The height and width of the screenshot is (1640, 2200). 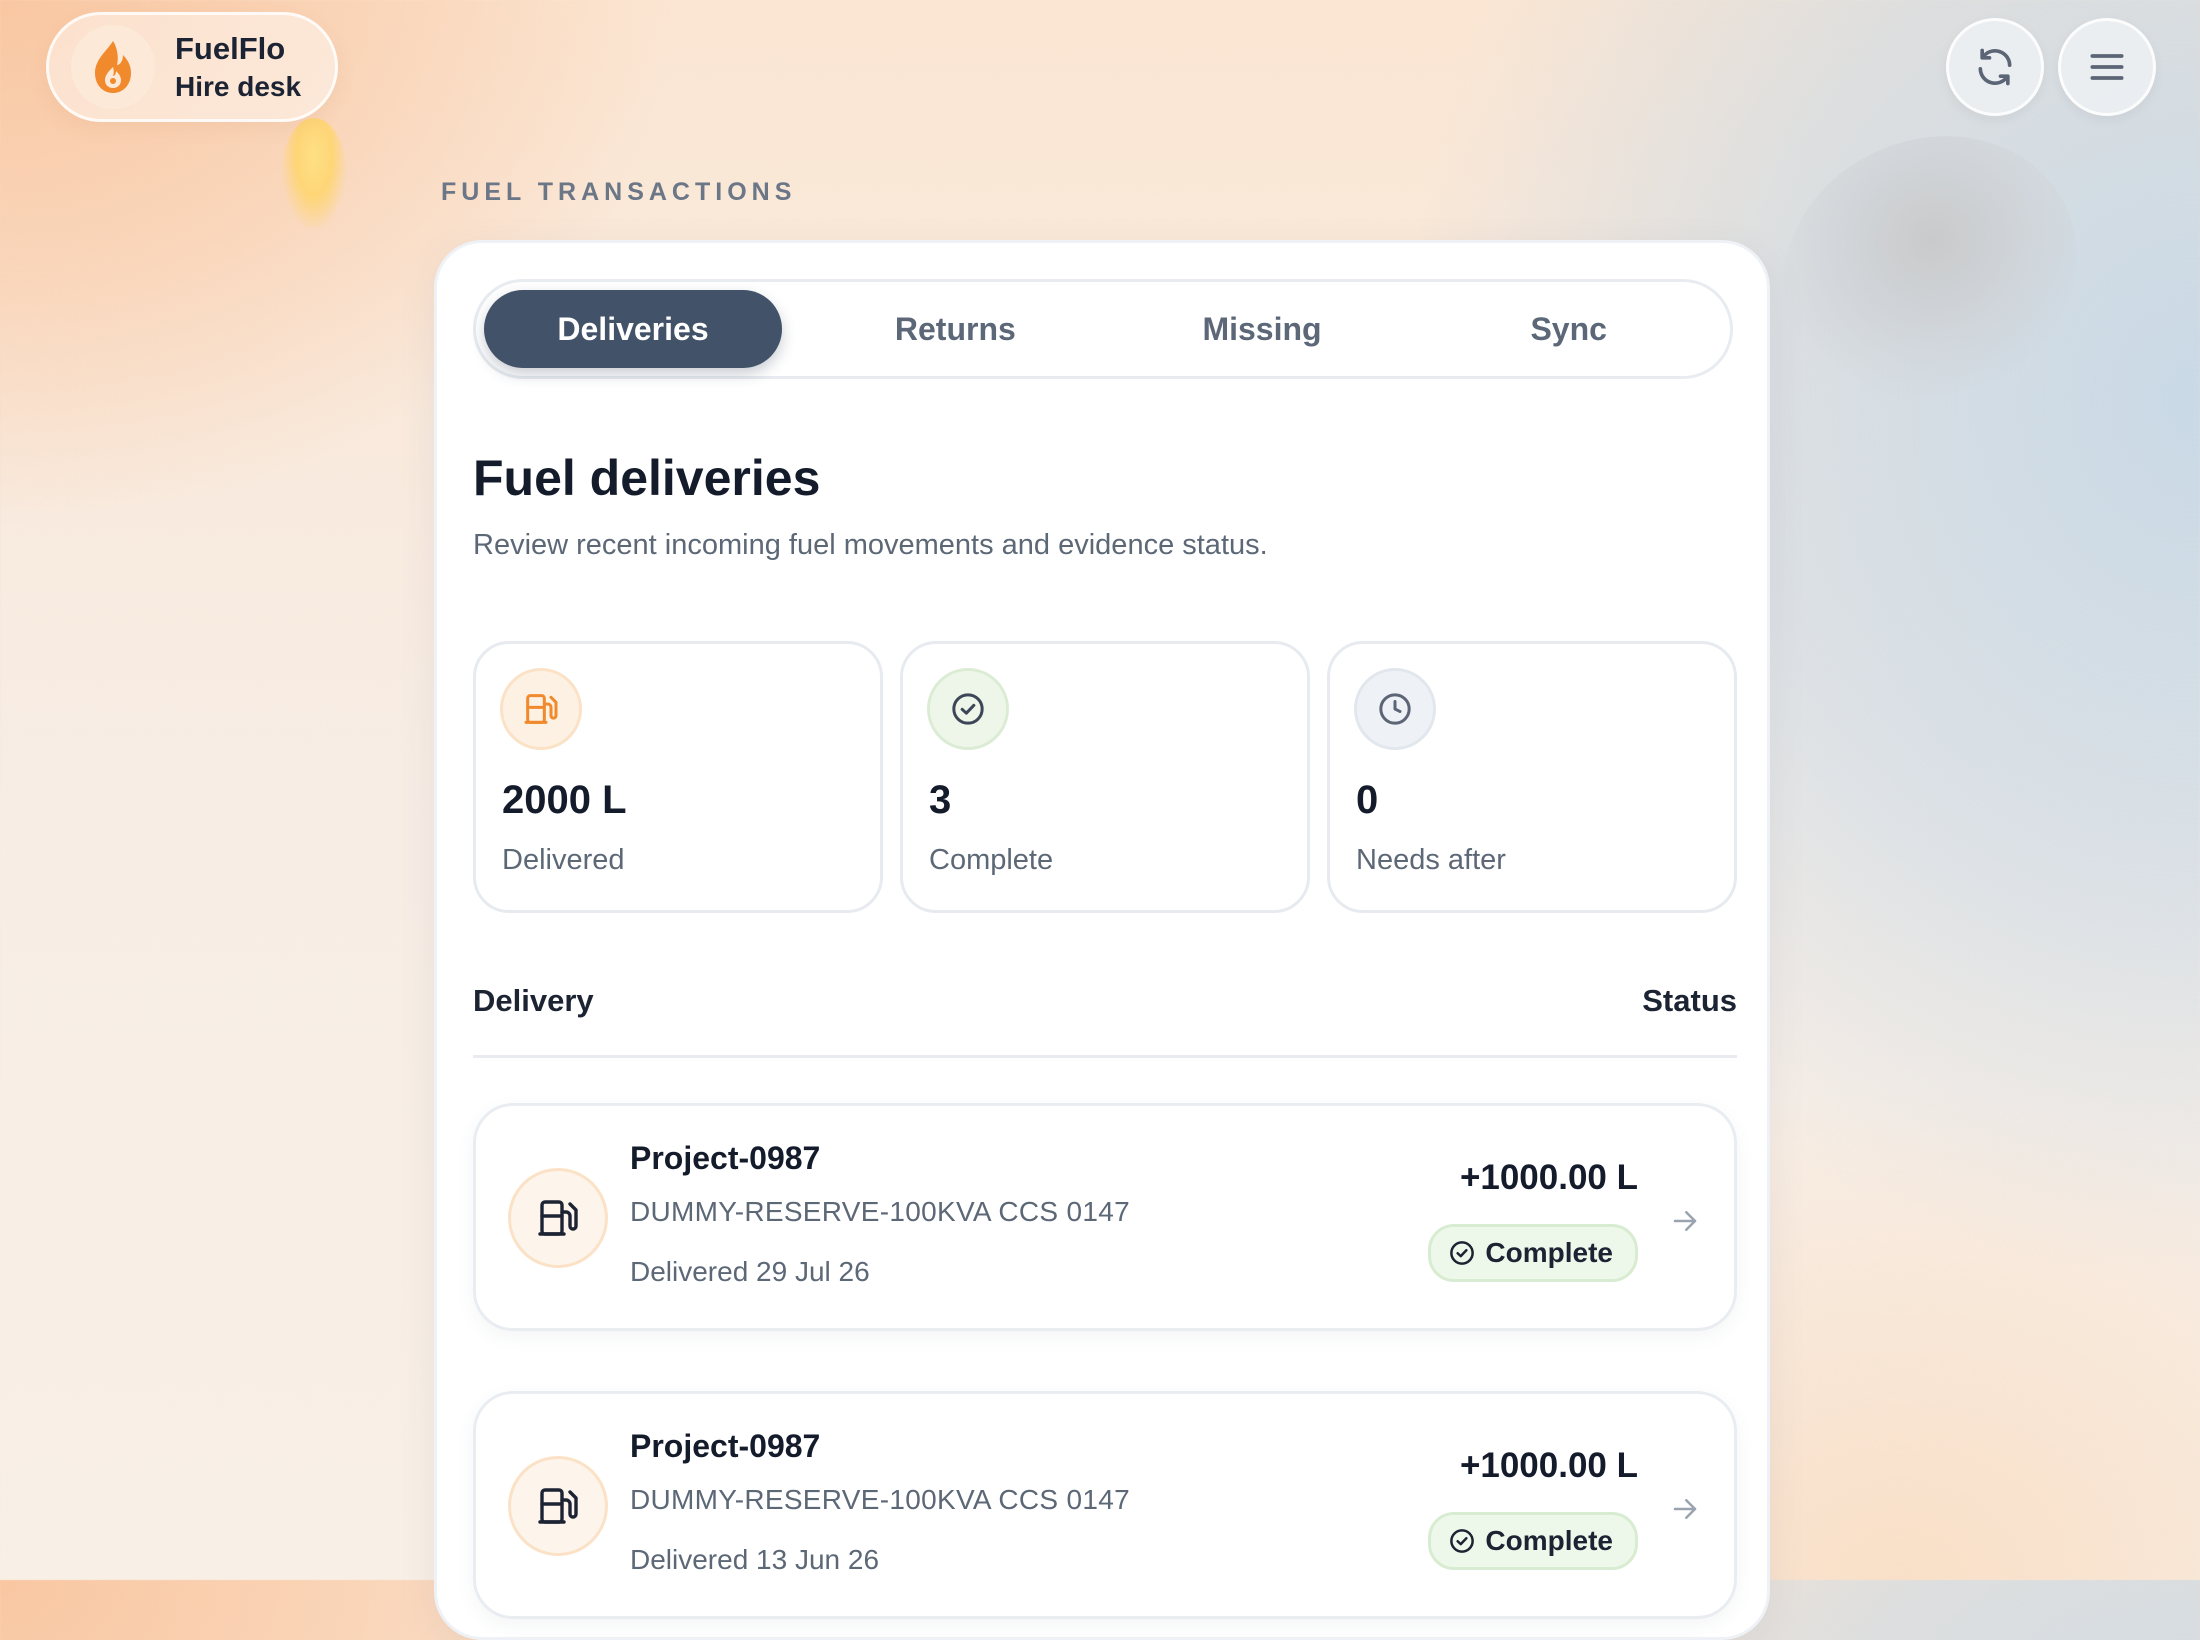 What do you see at coordinates (678, 777) in the screenshot?
I see `stat-card-delivered: 2000 L Delivered` at bounding box center [678, 777].